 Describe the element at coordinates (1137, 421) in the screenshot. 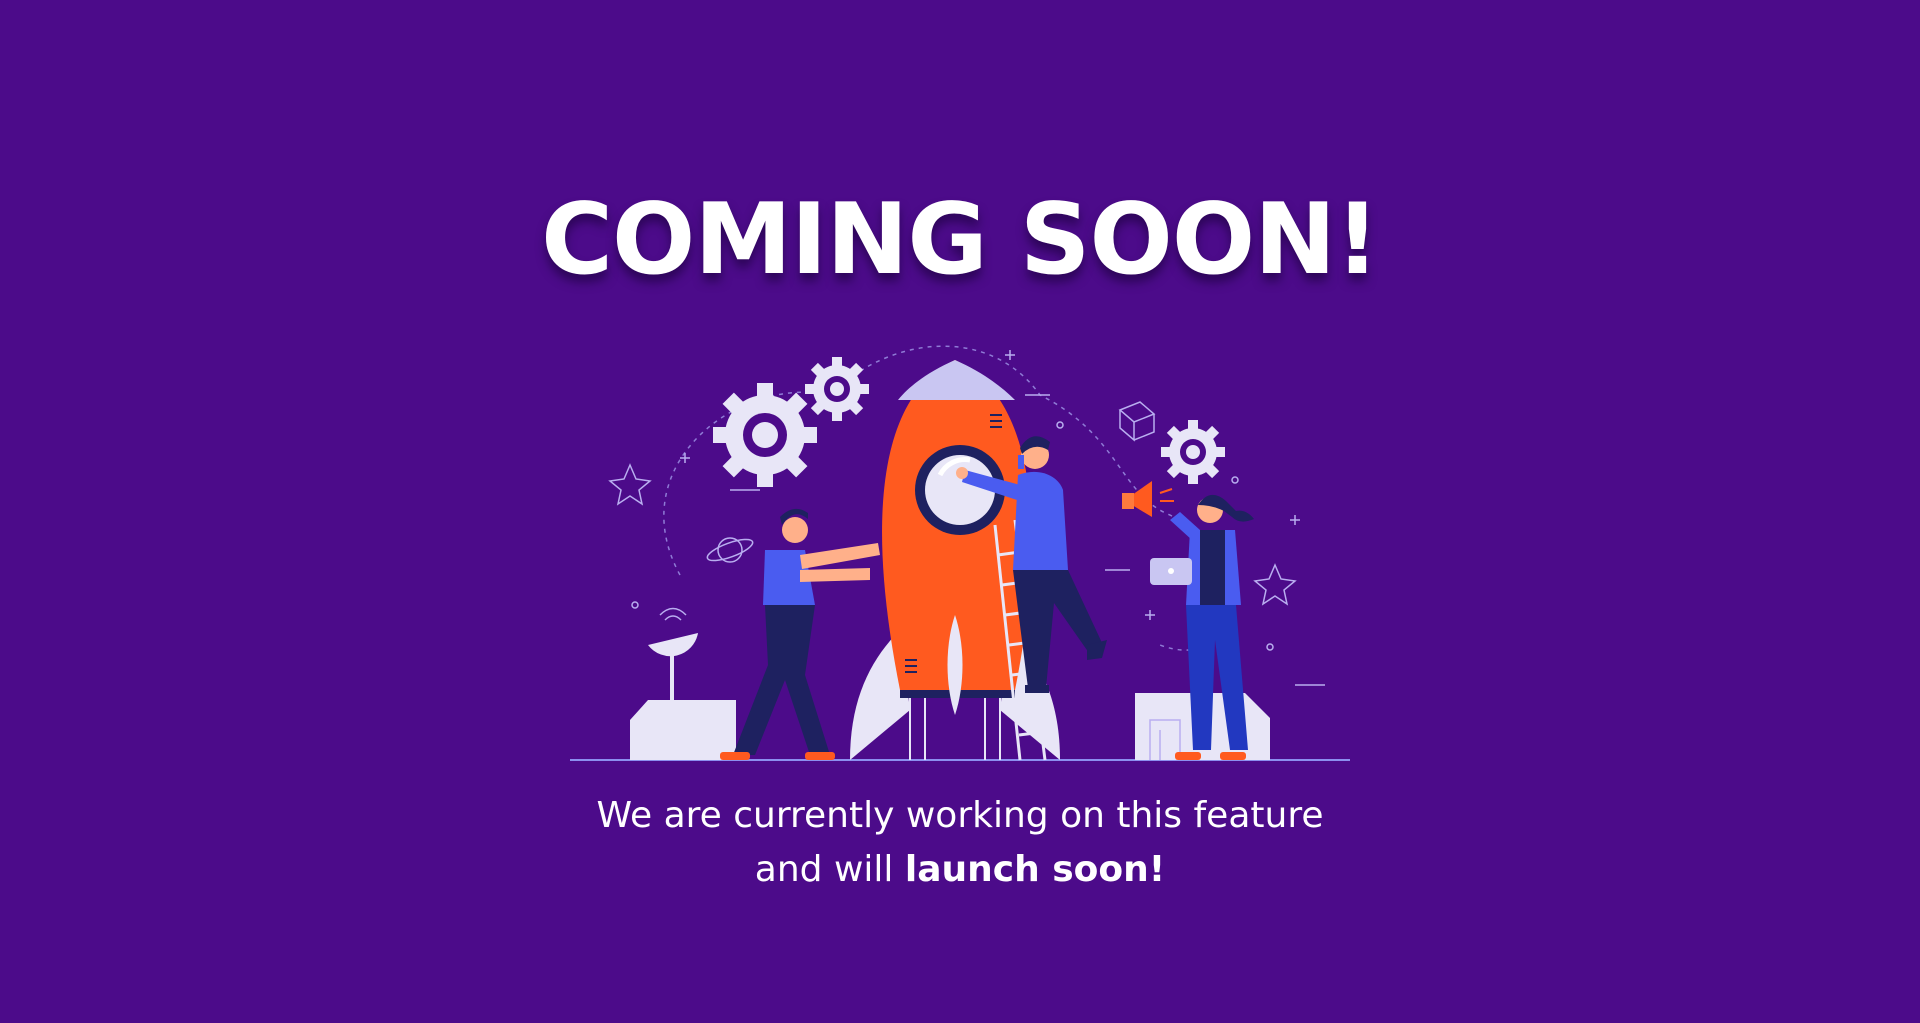

I see `cube-icon` at that location.